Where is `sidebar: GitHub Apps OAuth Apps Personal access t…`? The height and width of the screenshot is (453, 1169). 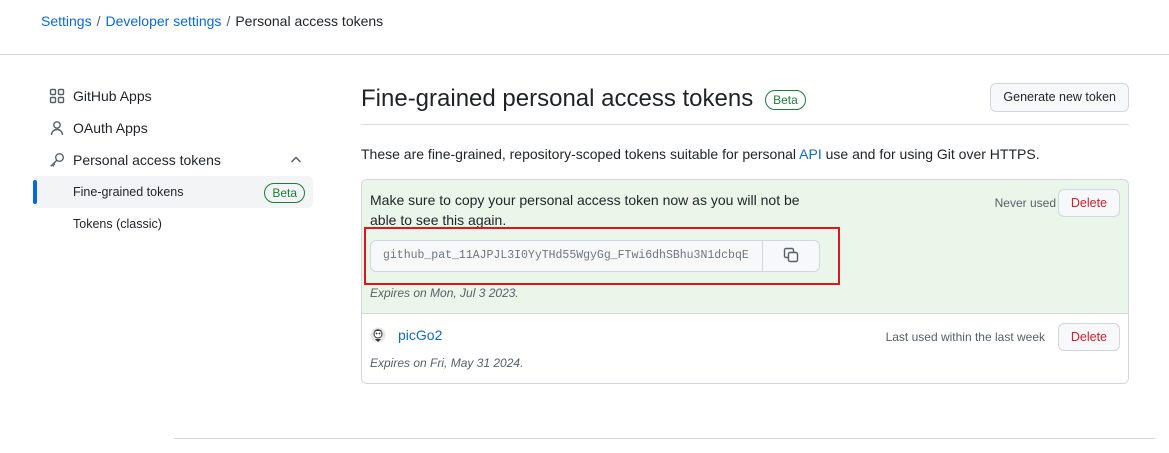
sidebar: GitHub Apps OAuth Apps Personal access t… is located at coordinates (173, 160).